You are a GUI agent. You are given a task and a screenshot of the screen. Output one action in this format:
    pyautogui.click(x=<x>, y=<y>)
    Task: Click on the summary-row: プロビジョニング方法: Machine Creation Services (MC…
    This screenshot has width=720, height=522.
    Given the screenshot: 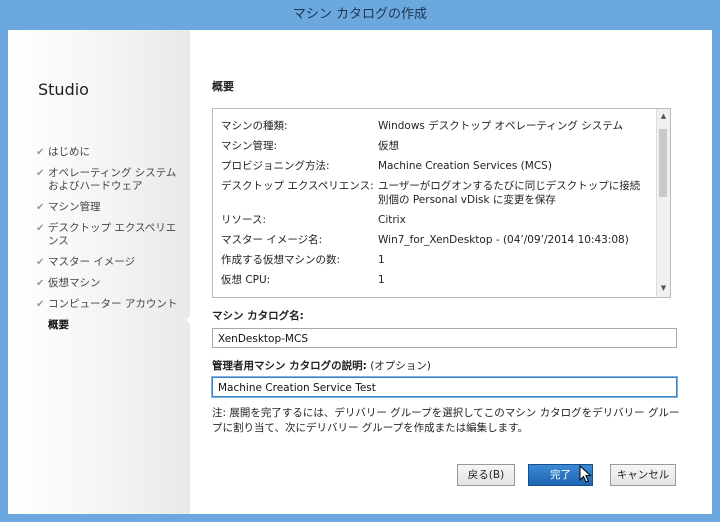 What is the action you would take?
    pyautogui.click(x=436, y=166)
    